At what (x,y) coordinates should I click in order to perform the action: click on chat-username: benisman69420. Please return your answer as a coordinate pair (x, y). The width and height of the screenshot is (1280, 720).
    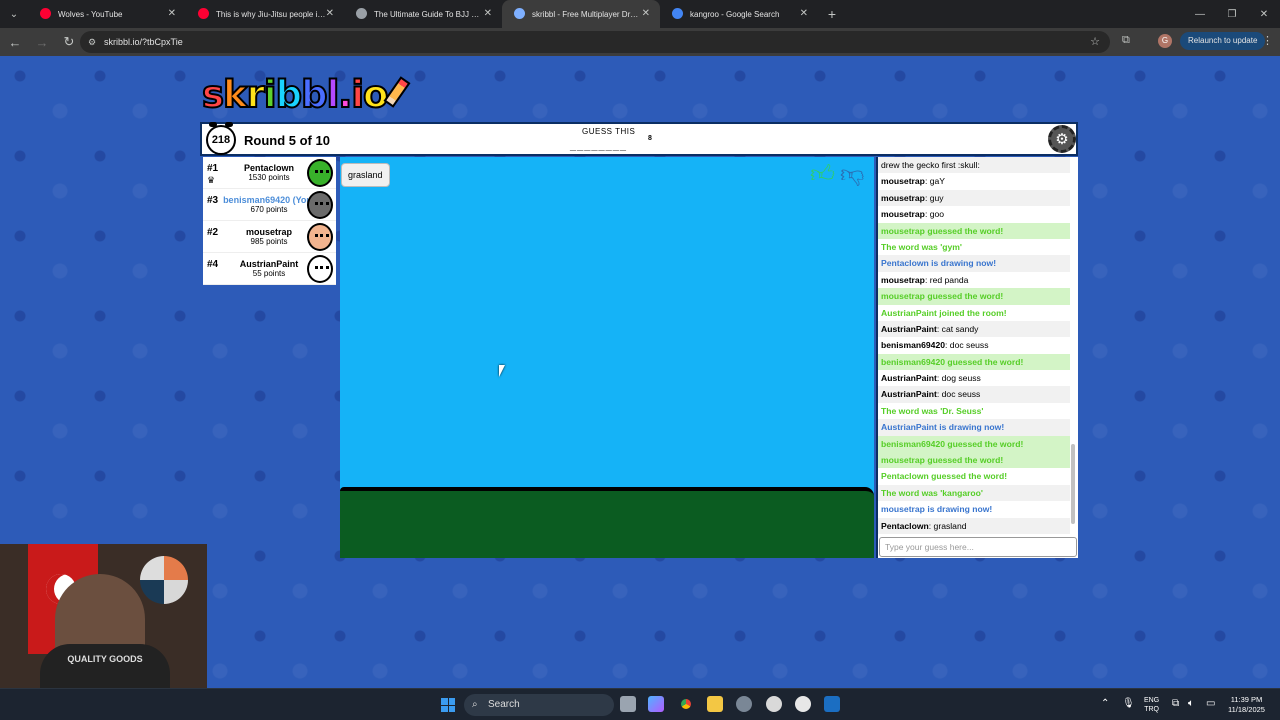
    Looking at the image, I should click on (913, 345).